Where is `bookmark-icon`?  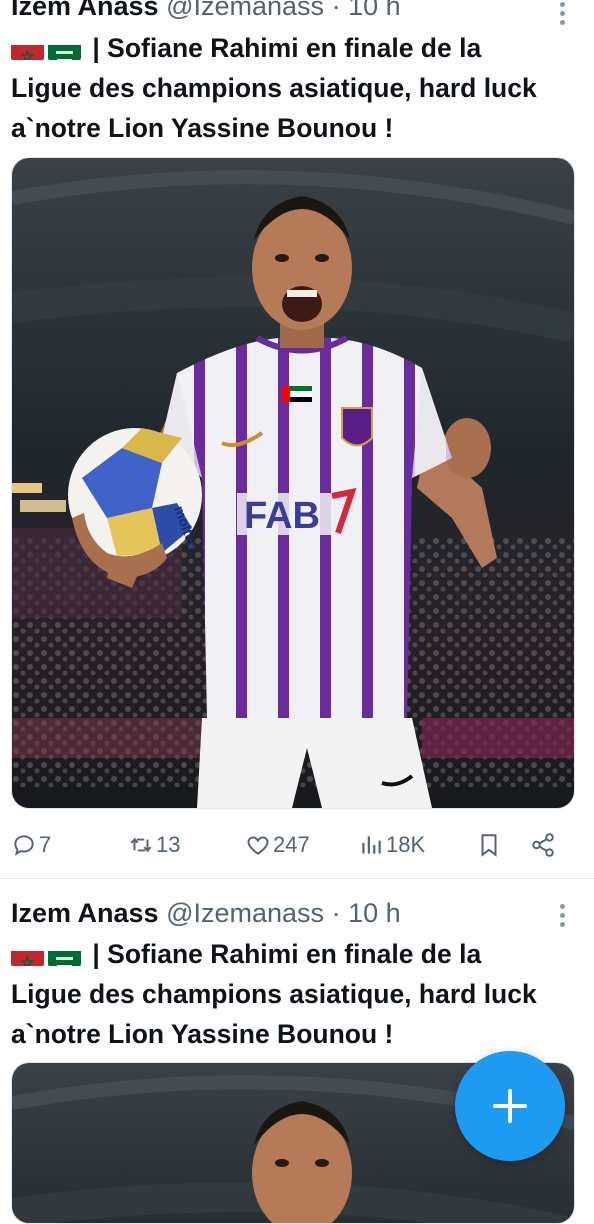
bookmark-icon is located at coordinates (489, 845).